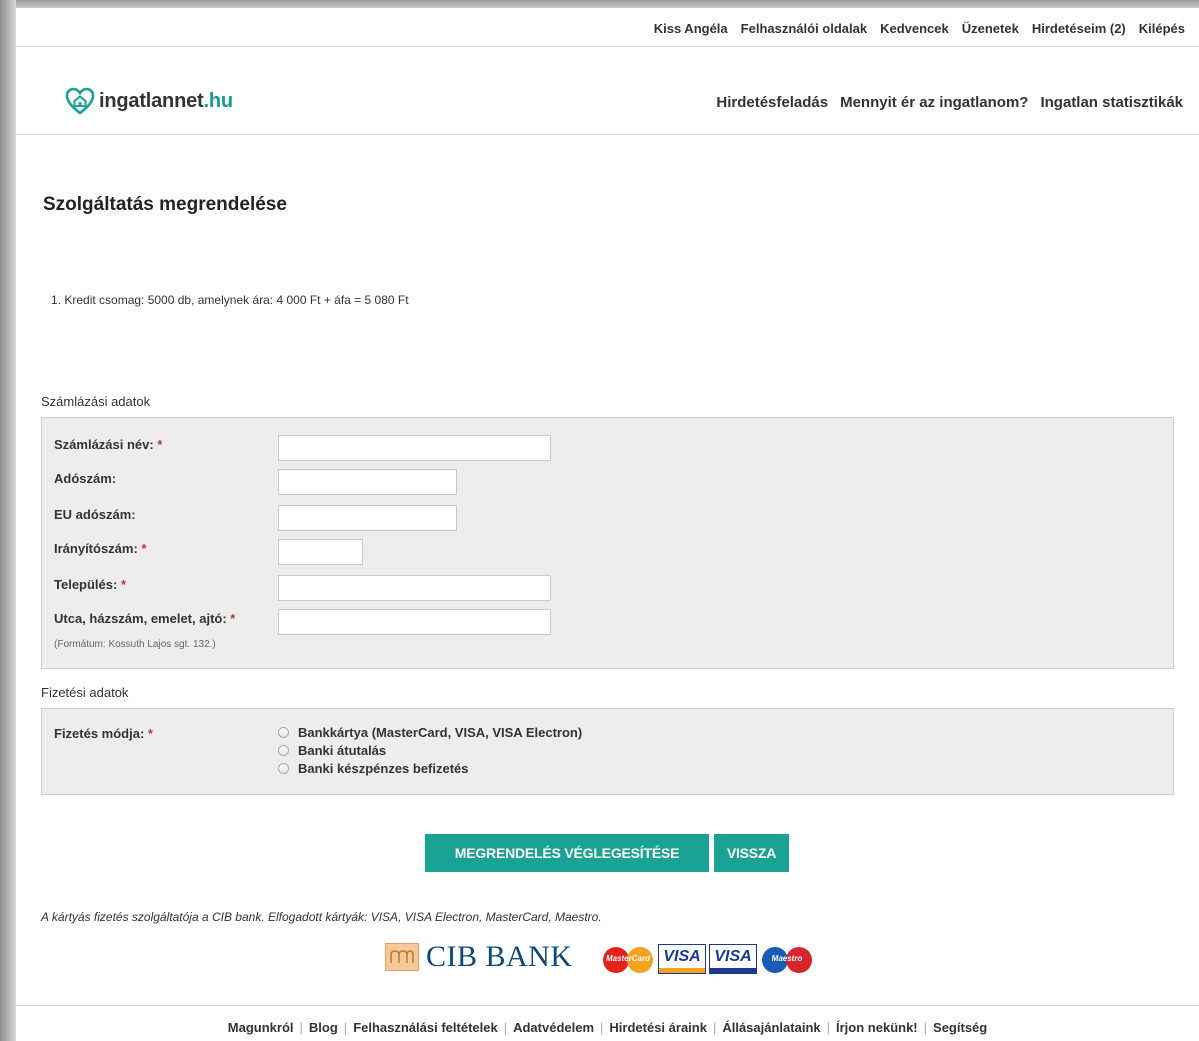 The image size is (1199, 1041). Describe the element at coordinates (691, 28) in the screenshot. I see `user-name-link: Kiss Angéla` at that location.